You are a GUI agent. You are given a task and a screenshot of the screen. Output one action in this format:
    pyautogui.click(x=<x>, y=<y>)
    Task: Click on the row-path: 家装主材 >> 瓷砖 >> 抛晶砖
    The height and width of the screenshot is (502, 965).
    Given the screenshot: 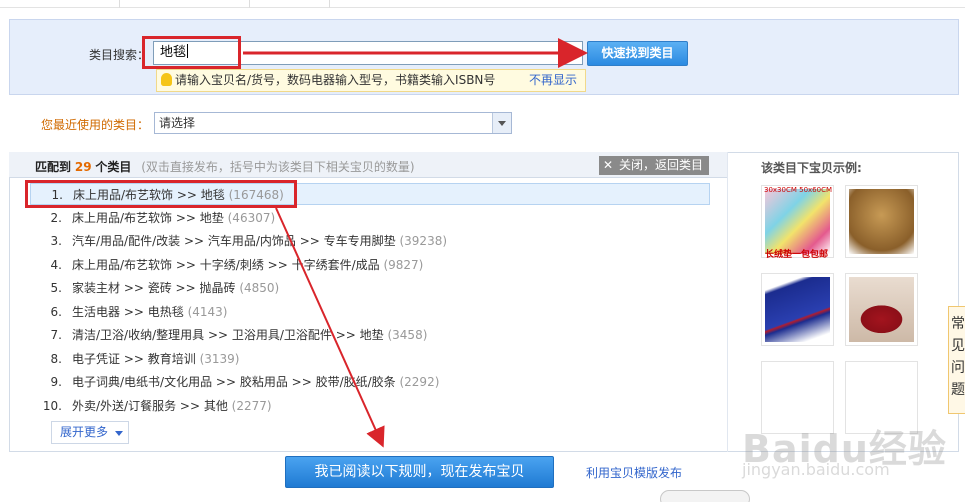 What is the action you would take?
    pyautogui.click(x=154, y=288)
    